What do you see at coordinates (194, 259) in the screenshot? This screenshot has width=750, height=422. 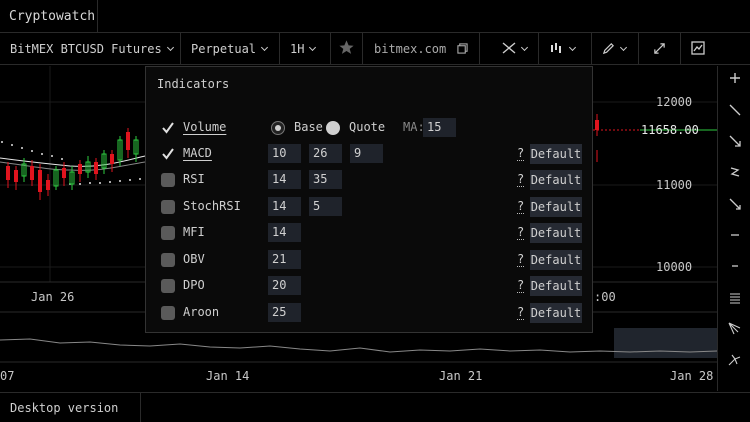 I see `indicator-label: OBV` at bounding box center [194, 259].